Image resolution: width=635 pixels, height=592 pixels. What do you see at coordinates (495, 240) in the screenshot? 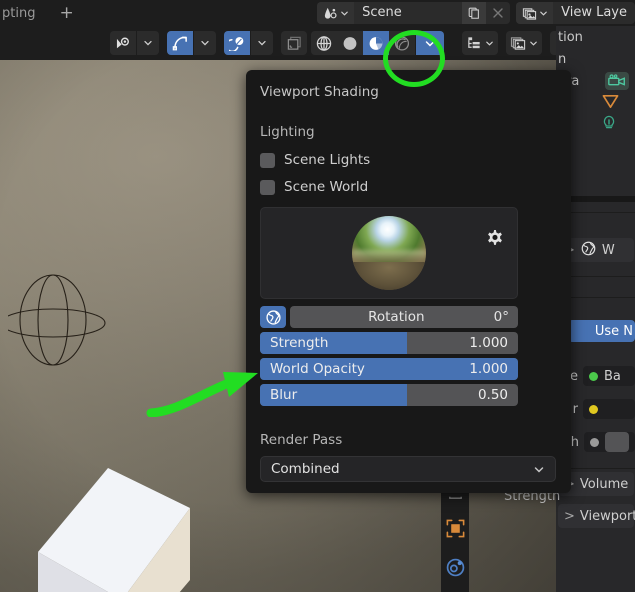
I see `gear-icon` at bounding box center [495, 240].